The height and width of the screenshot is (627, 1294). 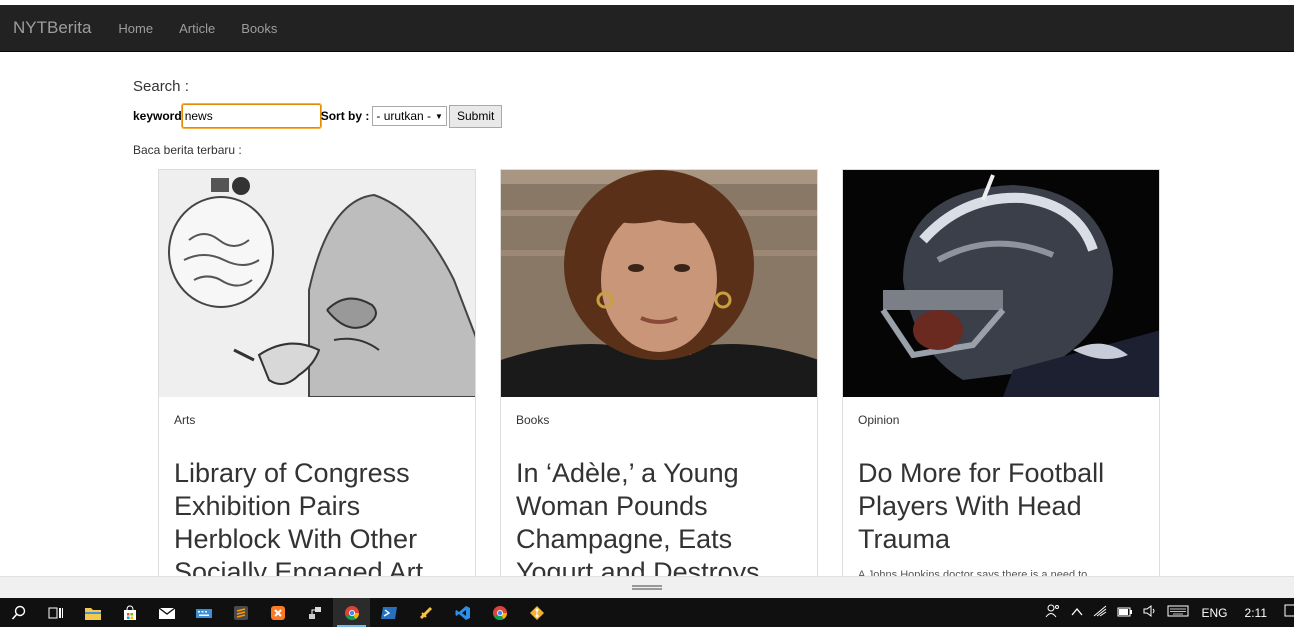 What do you see at coordinates (462, 612) in the screenshot?
I see `vscode-icon` at bounding box center [462, 612].